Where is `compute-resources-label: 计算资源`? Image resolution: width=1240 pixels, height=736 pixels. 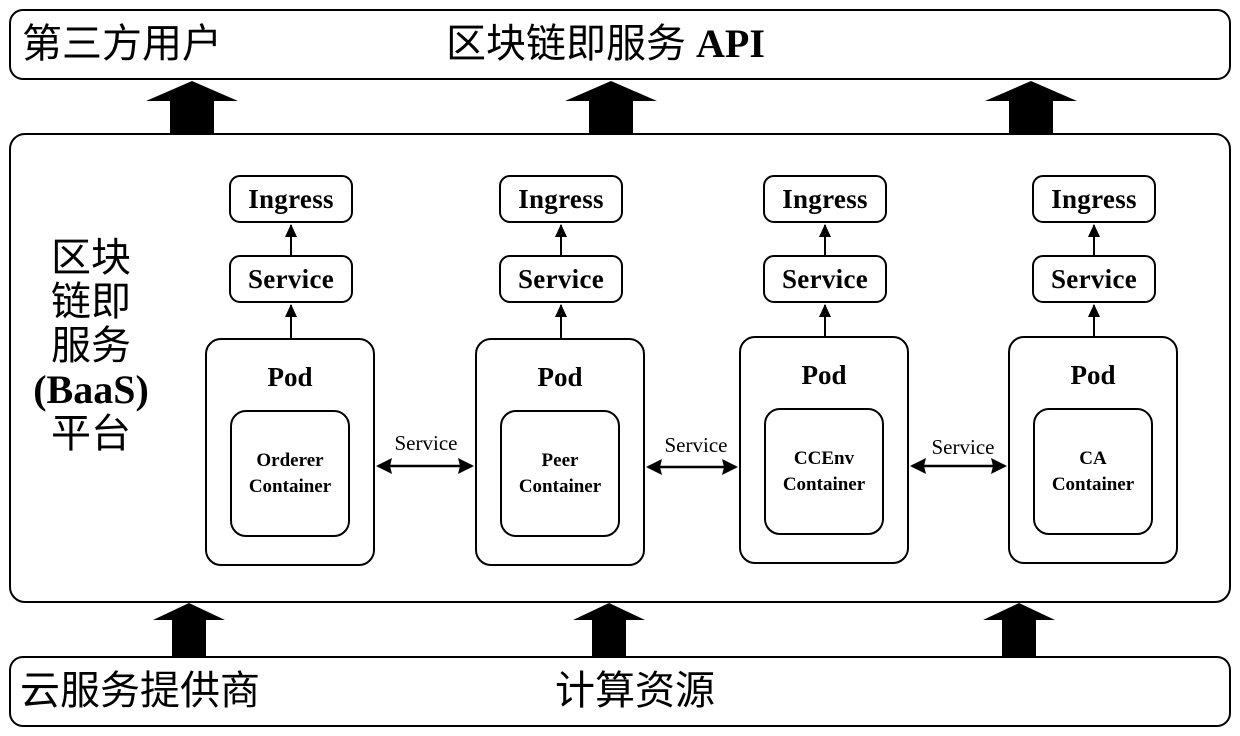 compute-resources-label: 计算资源 is located at coordinates (635, 690).